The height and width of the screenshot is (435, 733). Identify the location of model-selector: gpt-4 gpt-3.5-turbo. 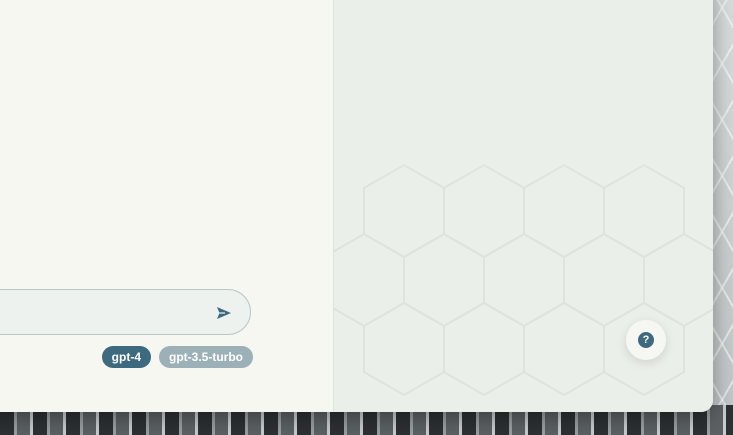
(177, 357).